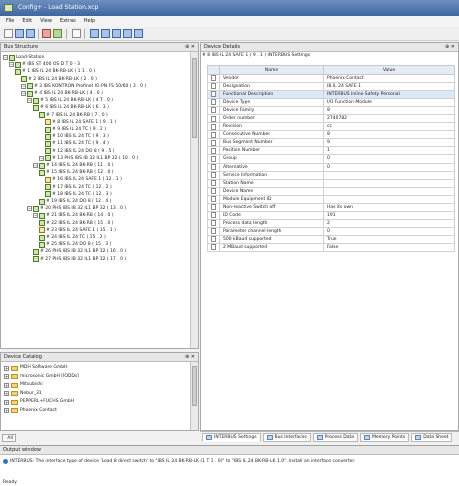  I want to click on table-row: Position Number 1, so click(331, 151).